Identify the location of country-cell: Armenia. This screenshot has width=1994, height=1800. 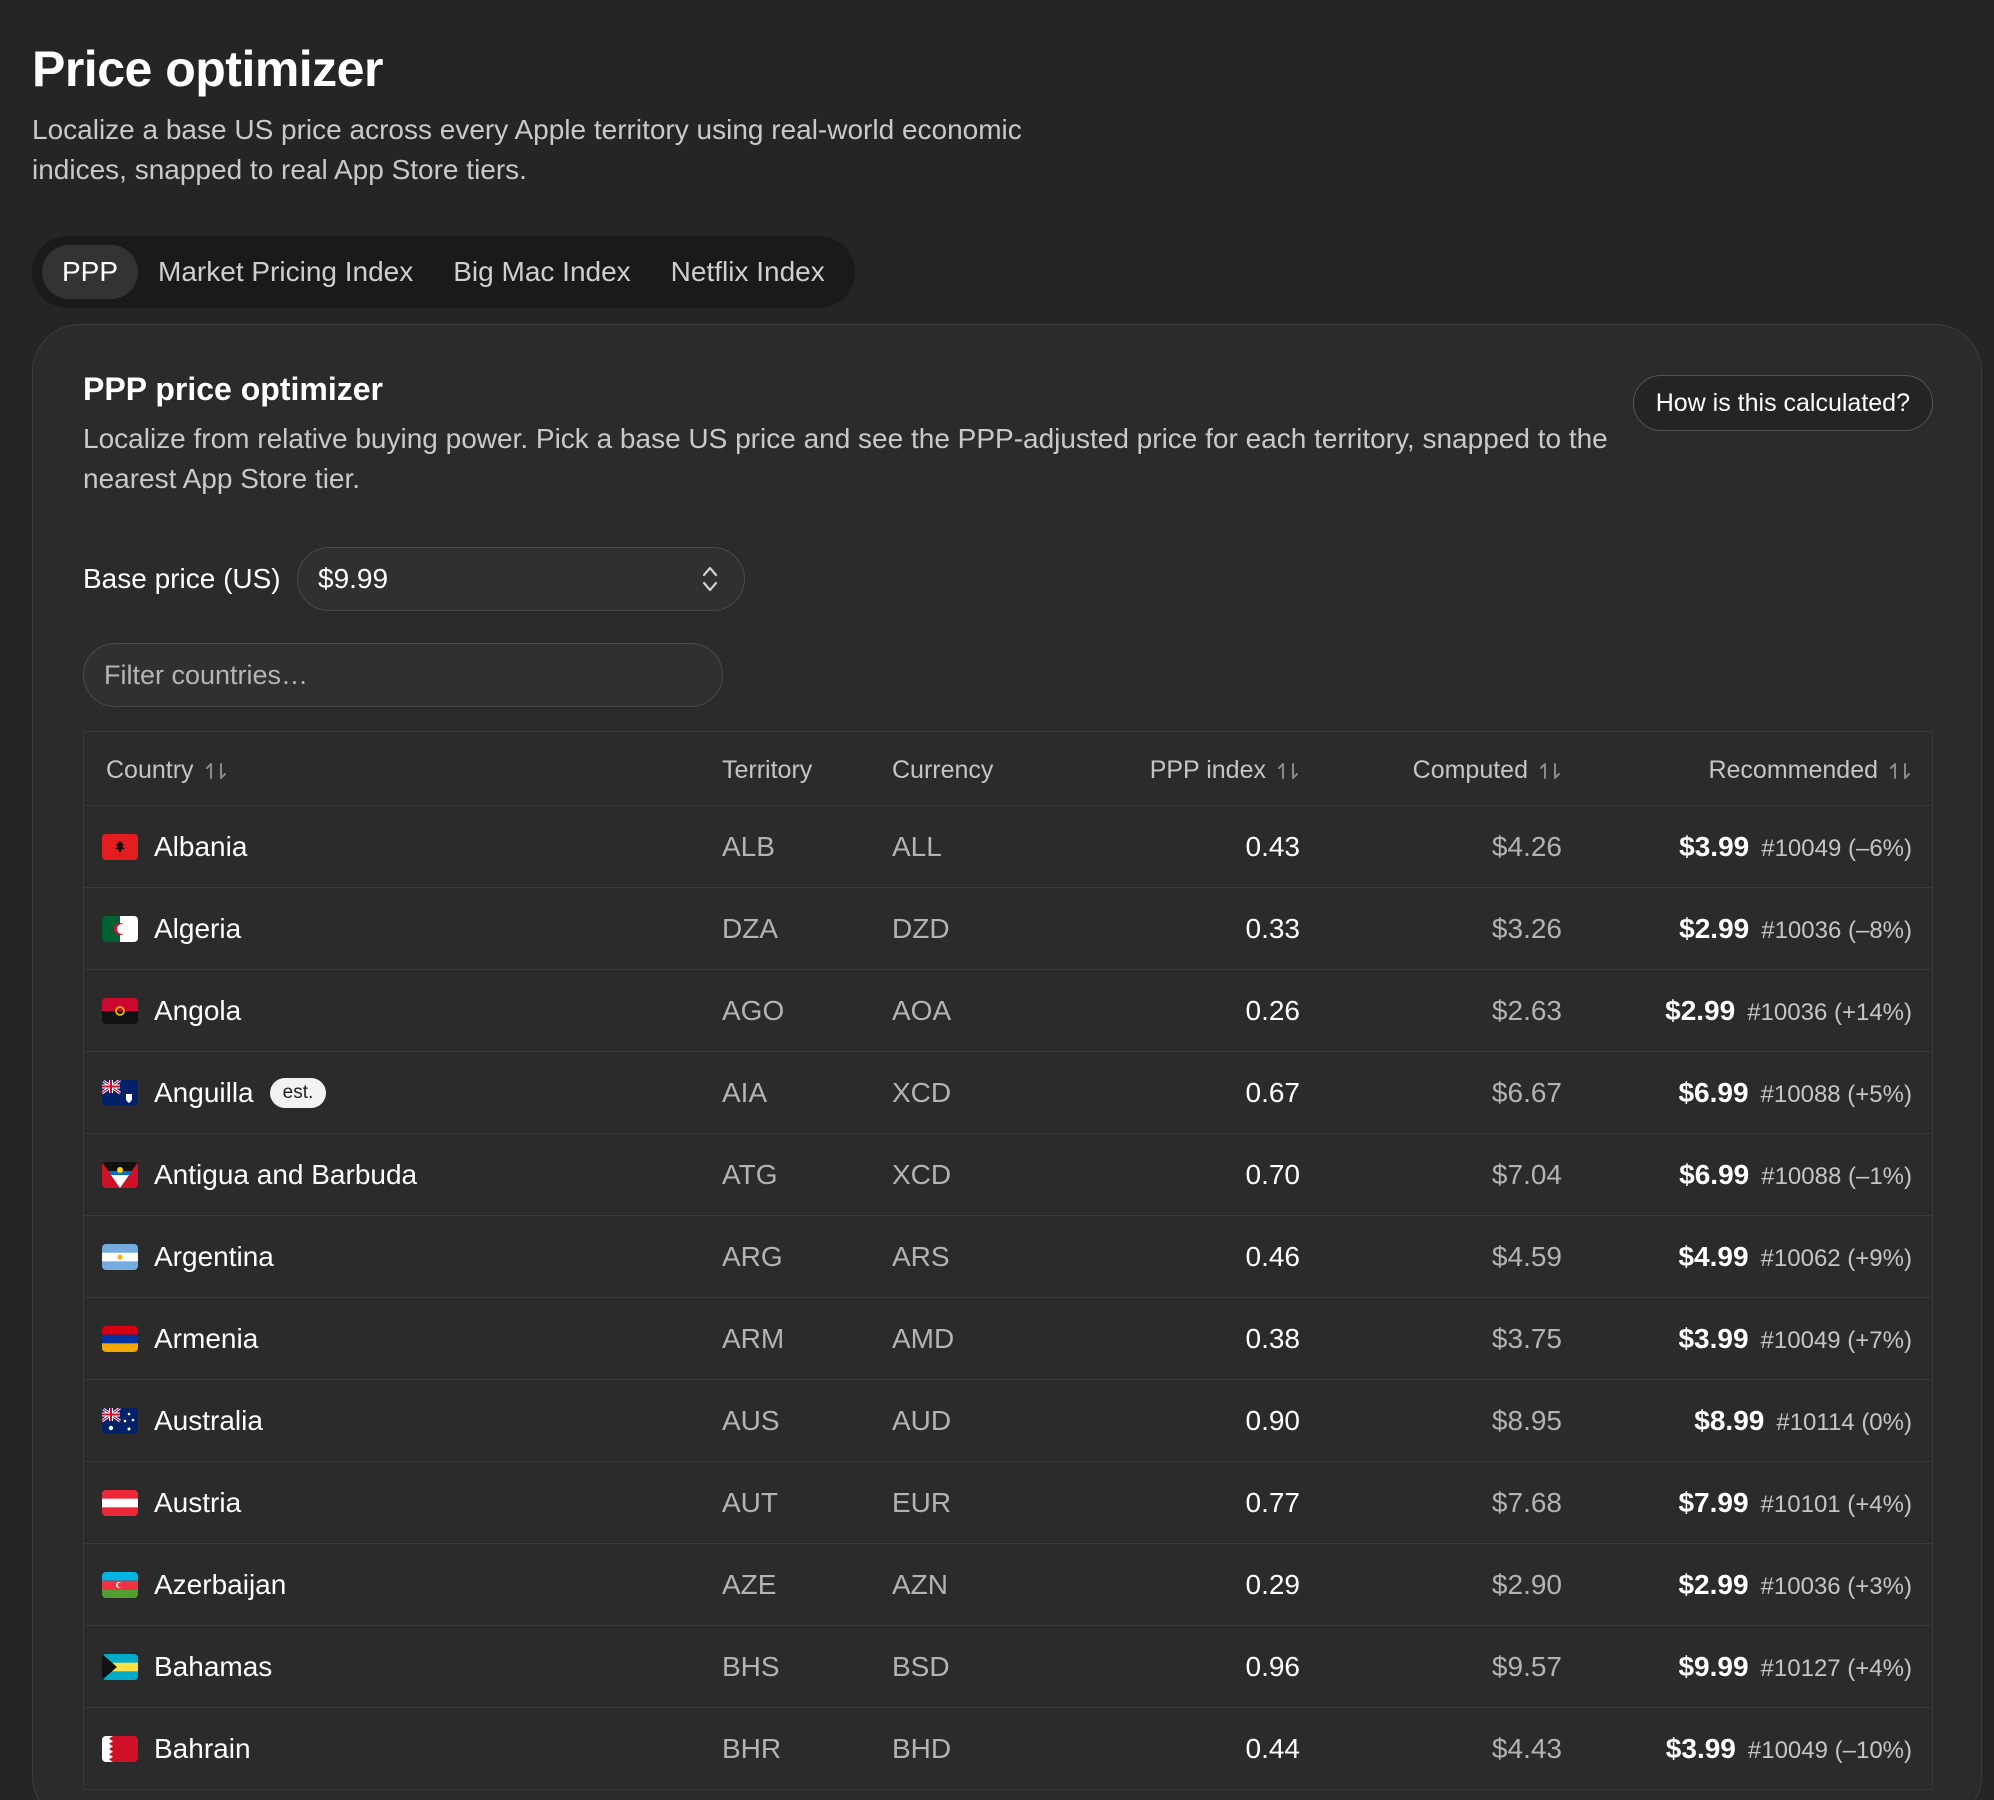
(180, 1339).